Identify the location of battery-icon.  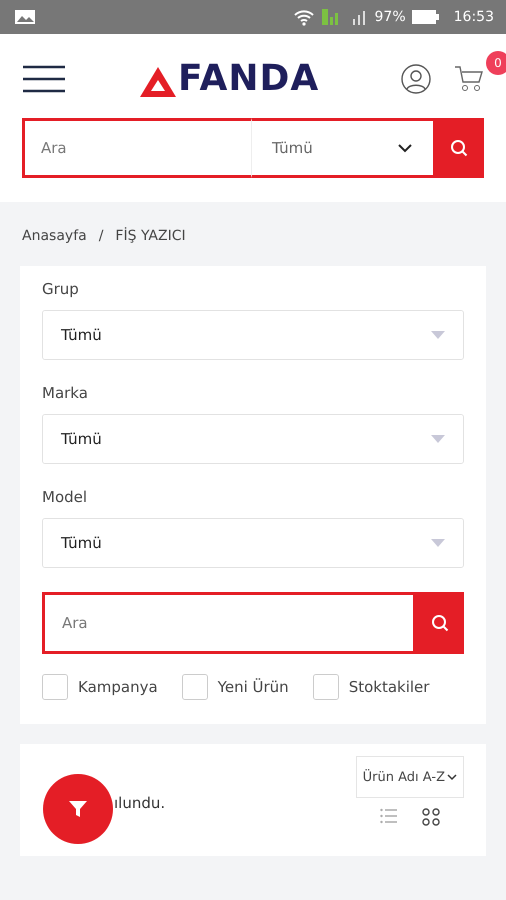
(426, 17).